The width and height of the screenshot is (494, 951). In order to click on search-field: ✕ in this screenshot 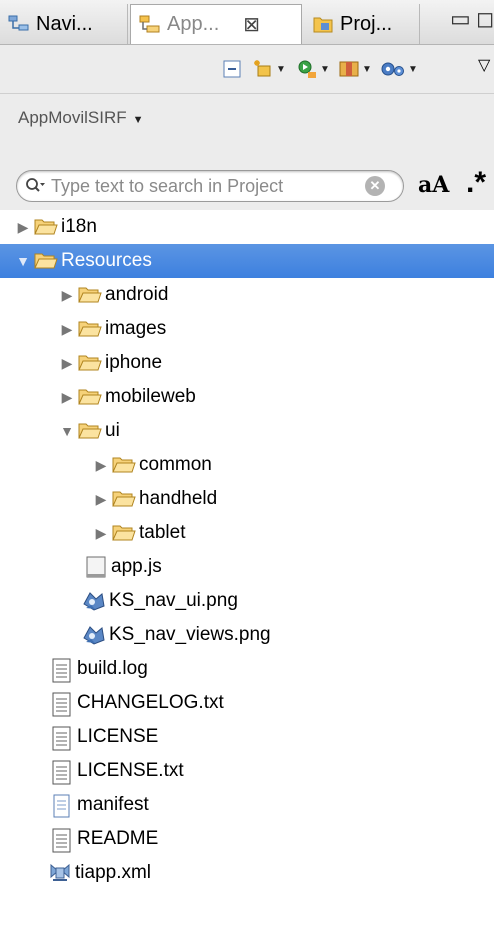, I will do `click(210, 186)`.